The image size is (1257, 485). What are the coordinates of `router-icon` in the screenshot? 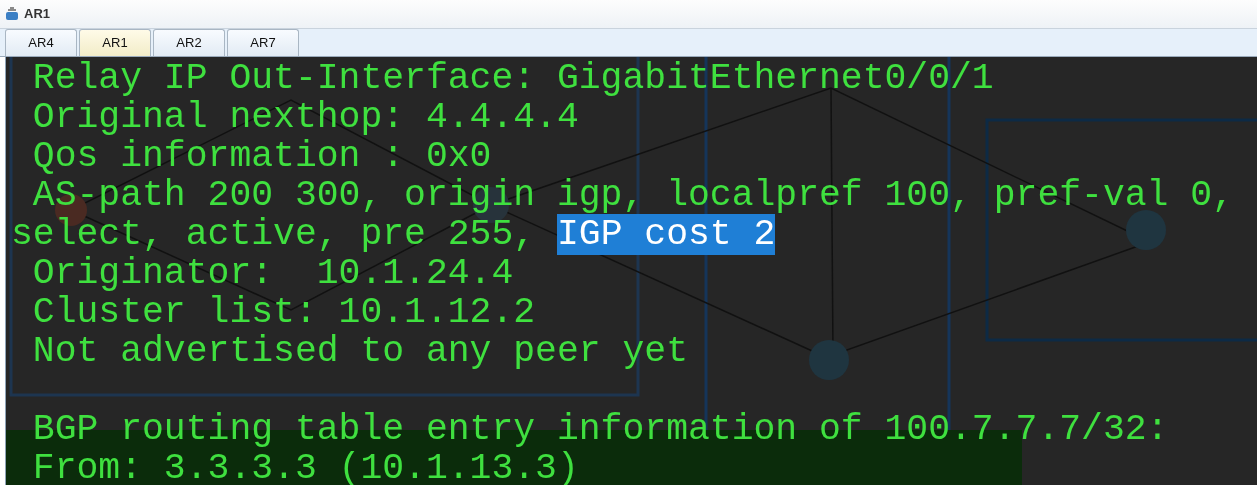 It's located at (12, 14).